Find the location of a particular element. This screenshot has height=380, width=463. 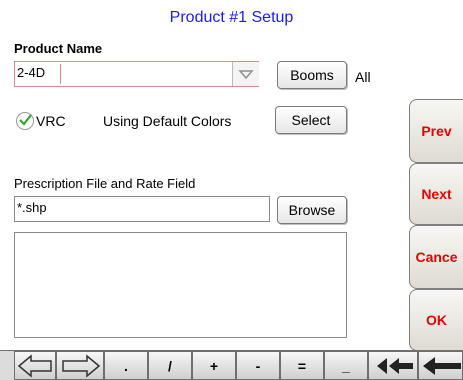

key-slash: / is located at coordinates (170, 365).